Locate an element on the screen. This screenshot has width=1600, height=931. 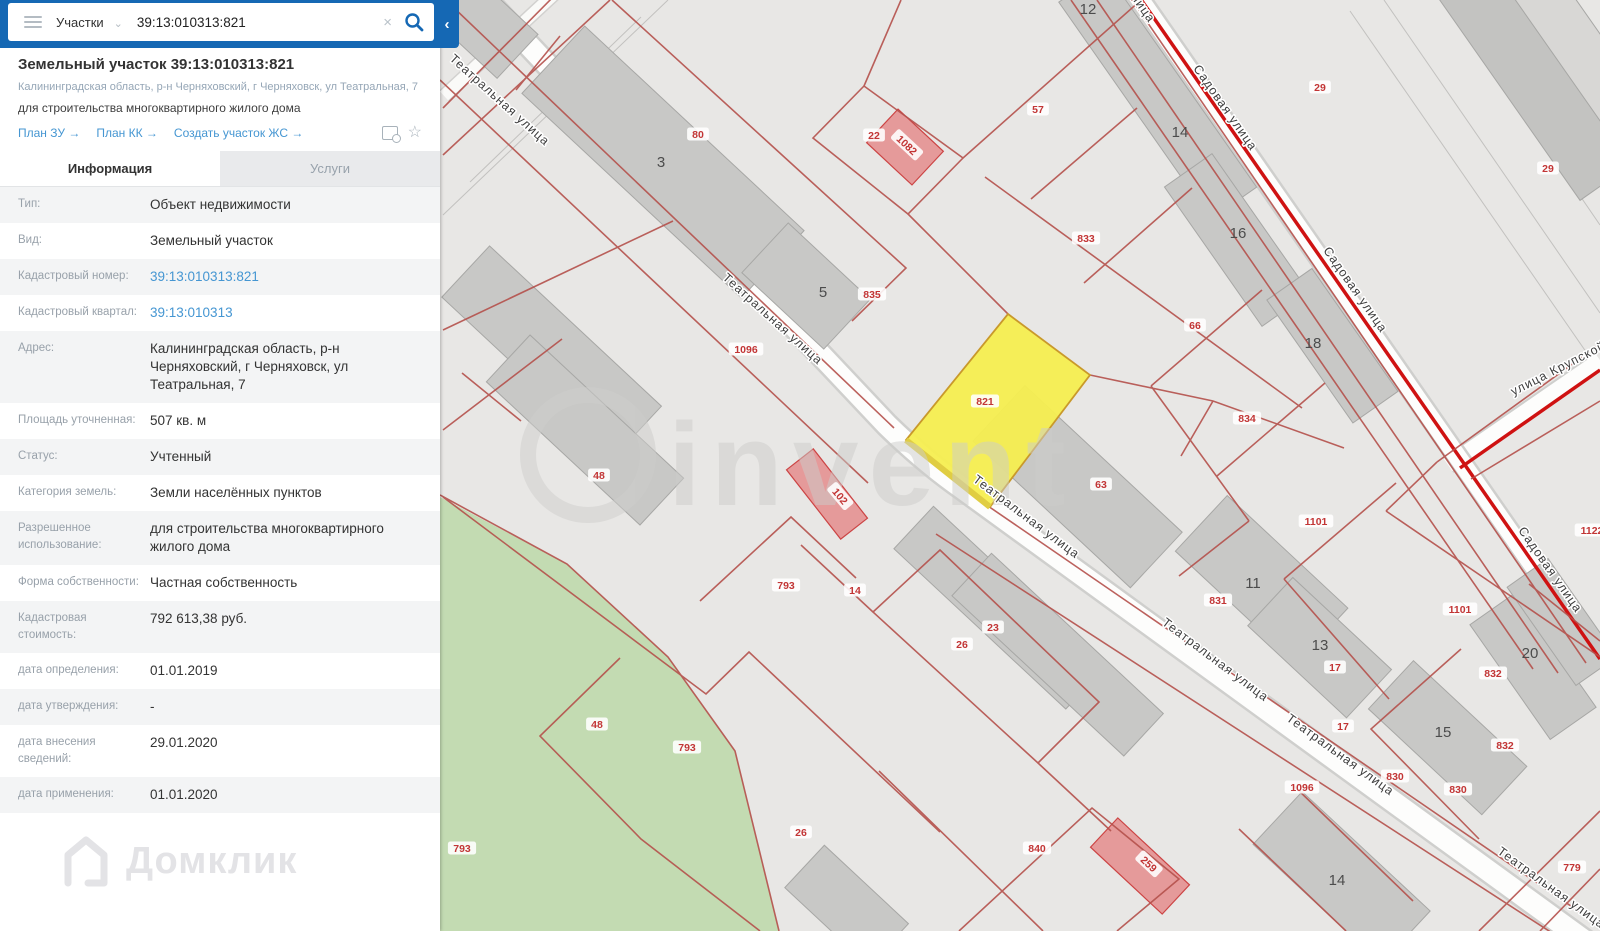
svg-text: 793 is located at coordinates (786, 586).